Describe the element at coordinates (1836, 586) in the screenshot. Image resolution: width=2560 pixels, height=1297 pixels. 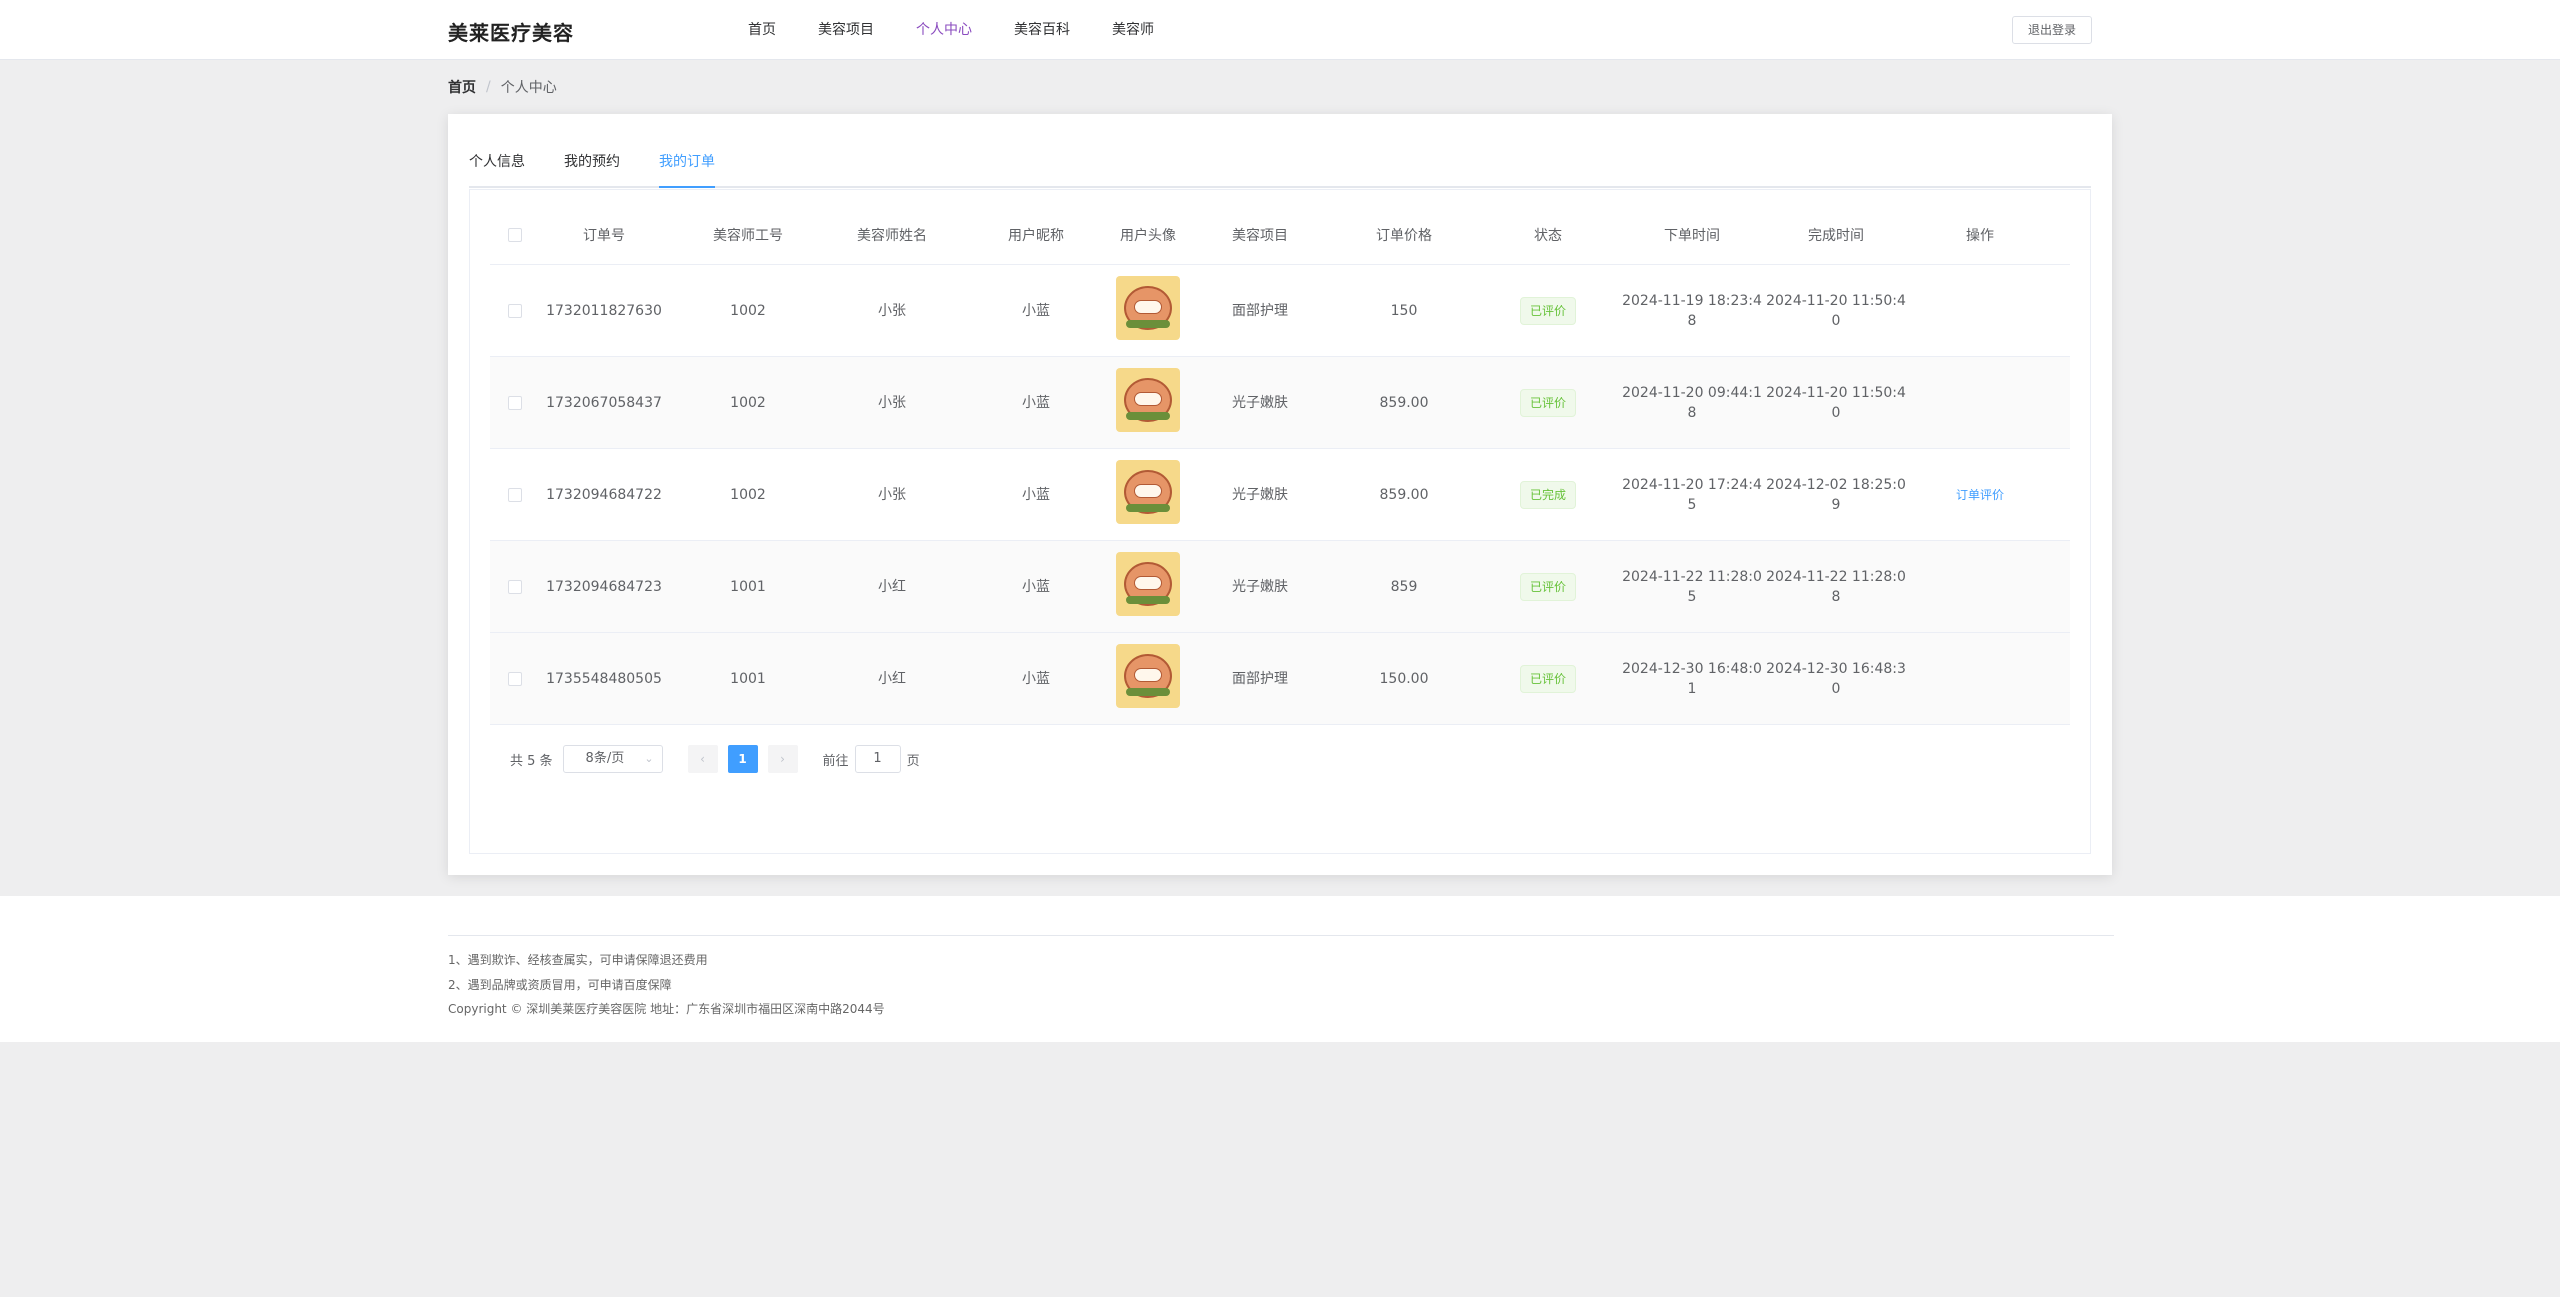
I see `finish-time: 2024-11-22 11:28:0 8` at that location.